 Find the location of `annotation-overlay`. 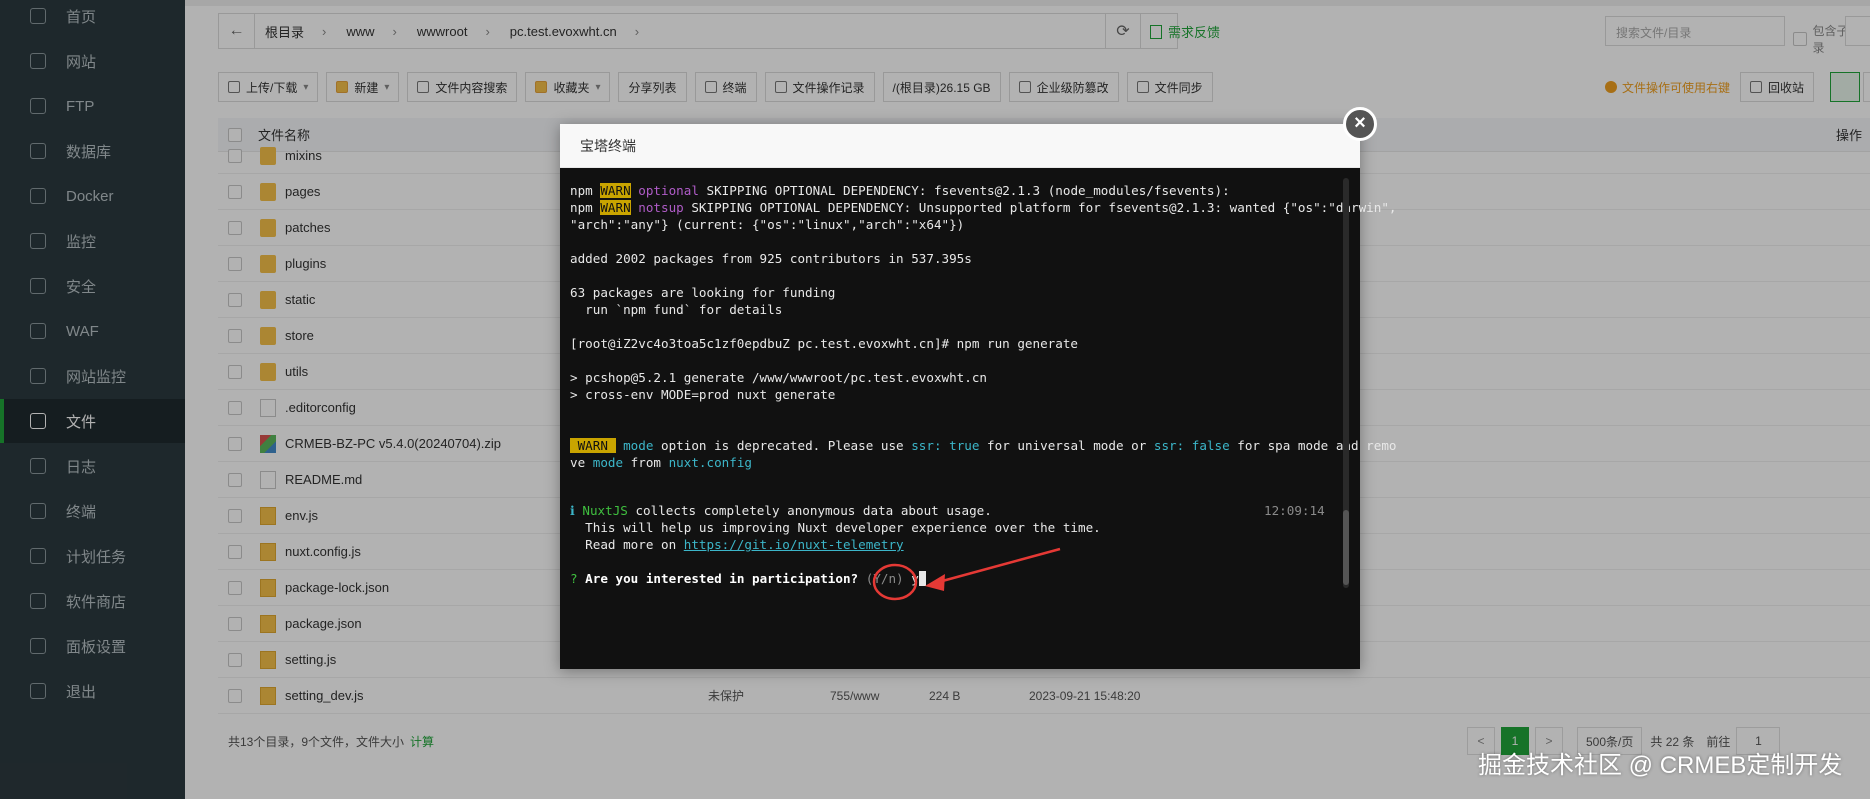

annotation-overlay is located at coordinates (966, 574).